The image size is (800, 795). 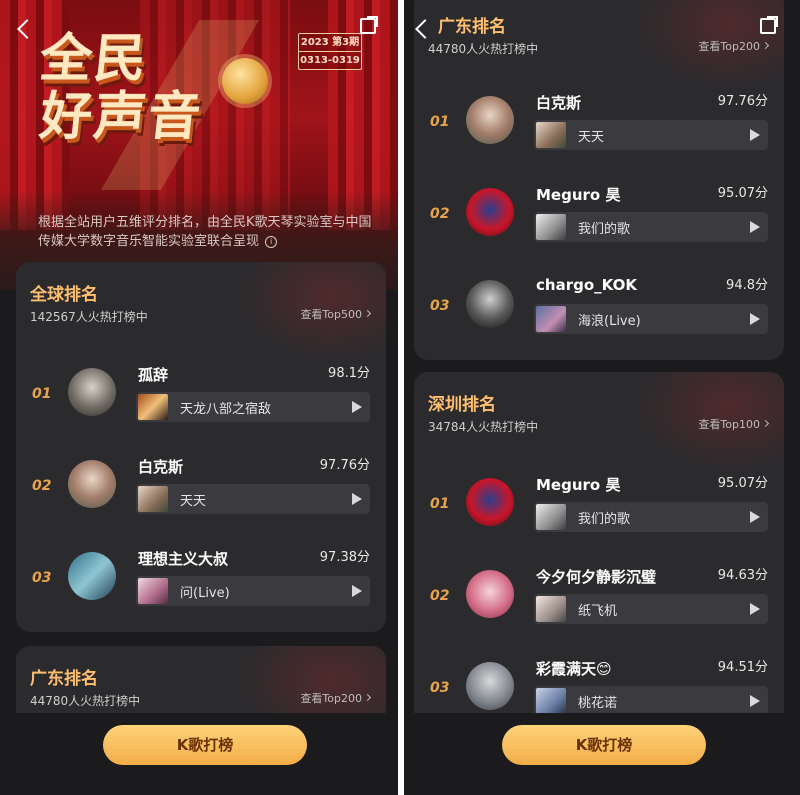 I want to click on singer-name: 彩霞满天😊, so click(x=574, y=669).